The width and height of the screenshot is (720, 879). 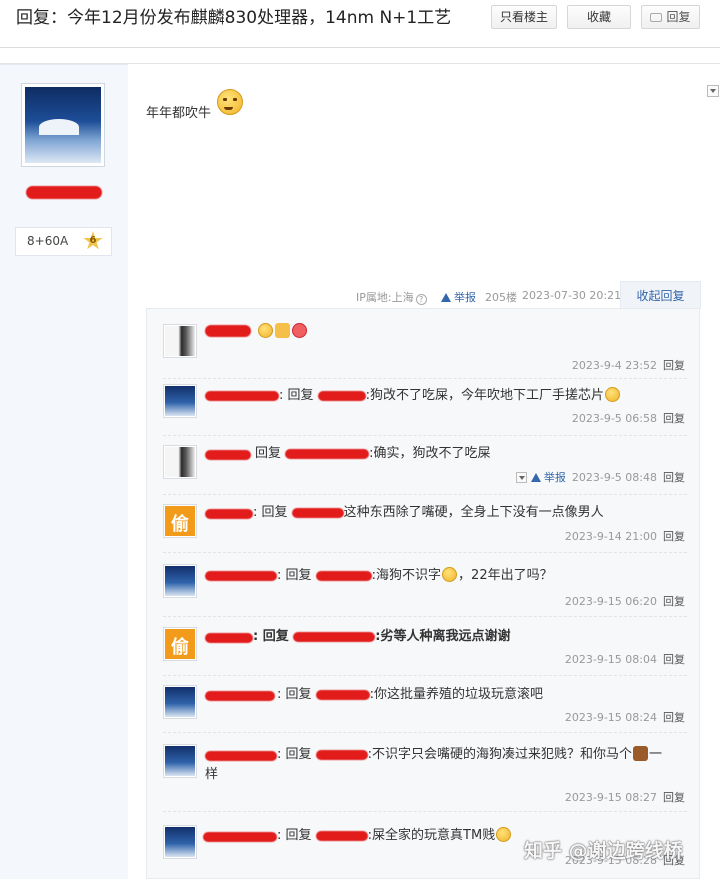 What do you see at coordinates (614, 477) in the screenshot?
I see `reply-time: 2023-9-5 08:48` at bounding box center [614, 477].